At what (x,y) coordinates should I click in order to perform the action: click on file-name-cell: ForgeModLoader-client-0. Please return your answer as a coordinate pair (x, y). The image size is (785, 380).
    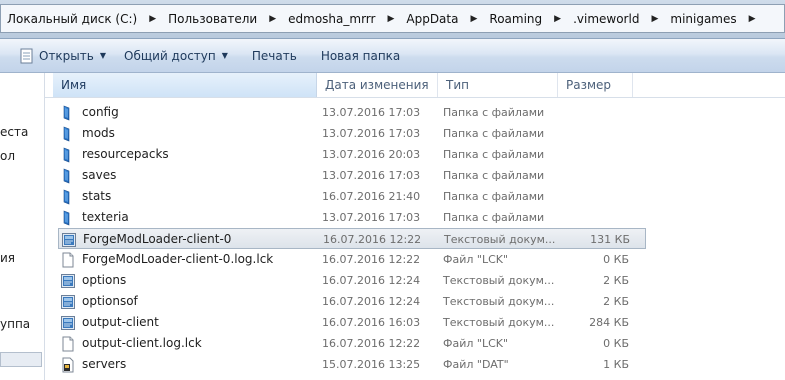
    Looking at the image, I should click on (146, 239).